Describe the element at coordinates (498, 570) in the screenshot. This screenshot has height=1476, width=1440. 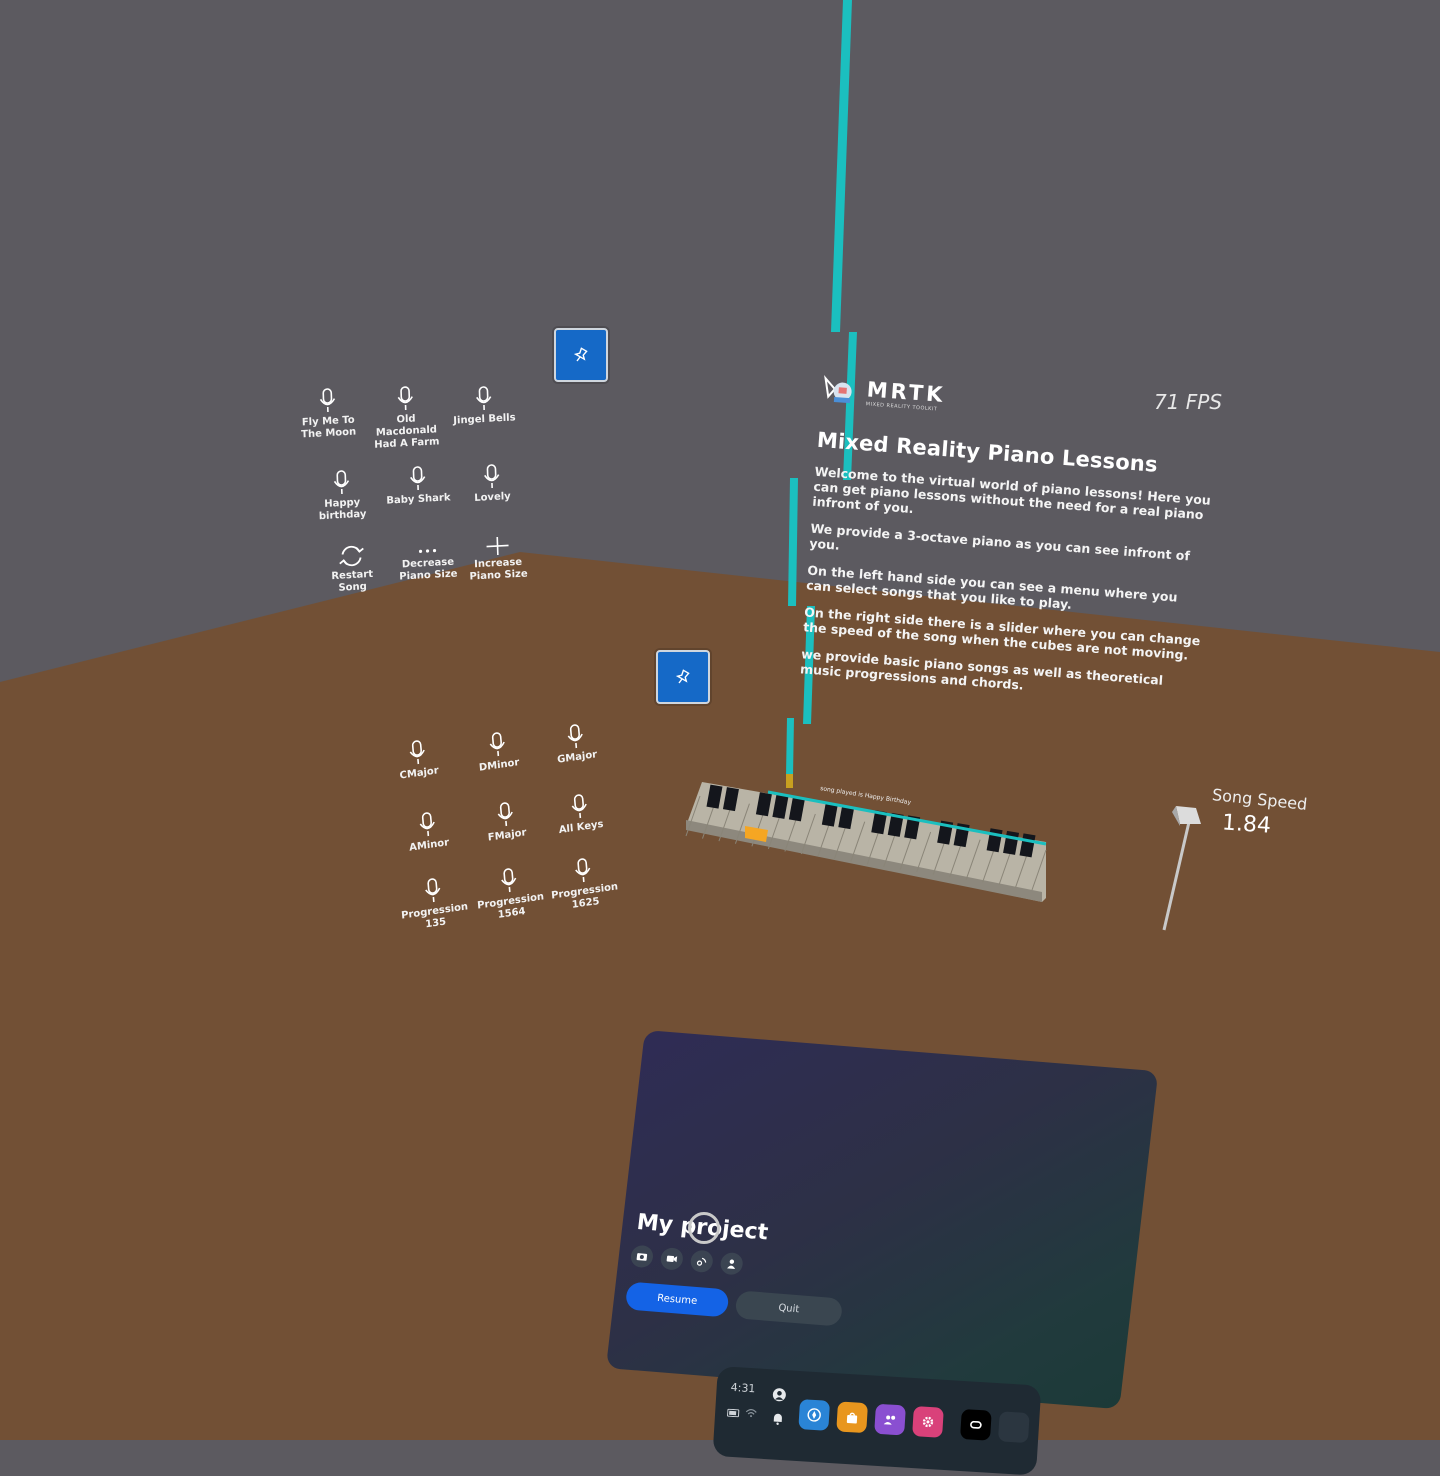
I see `song-label: Increase Piano Size` at that location.